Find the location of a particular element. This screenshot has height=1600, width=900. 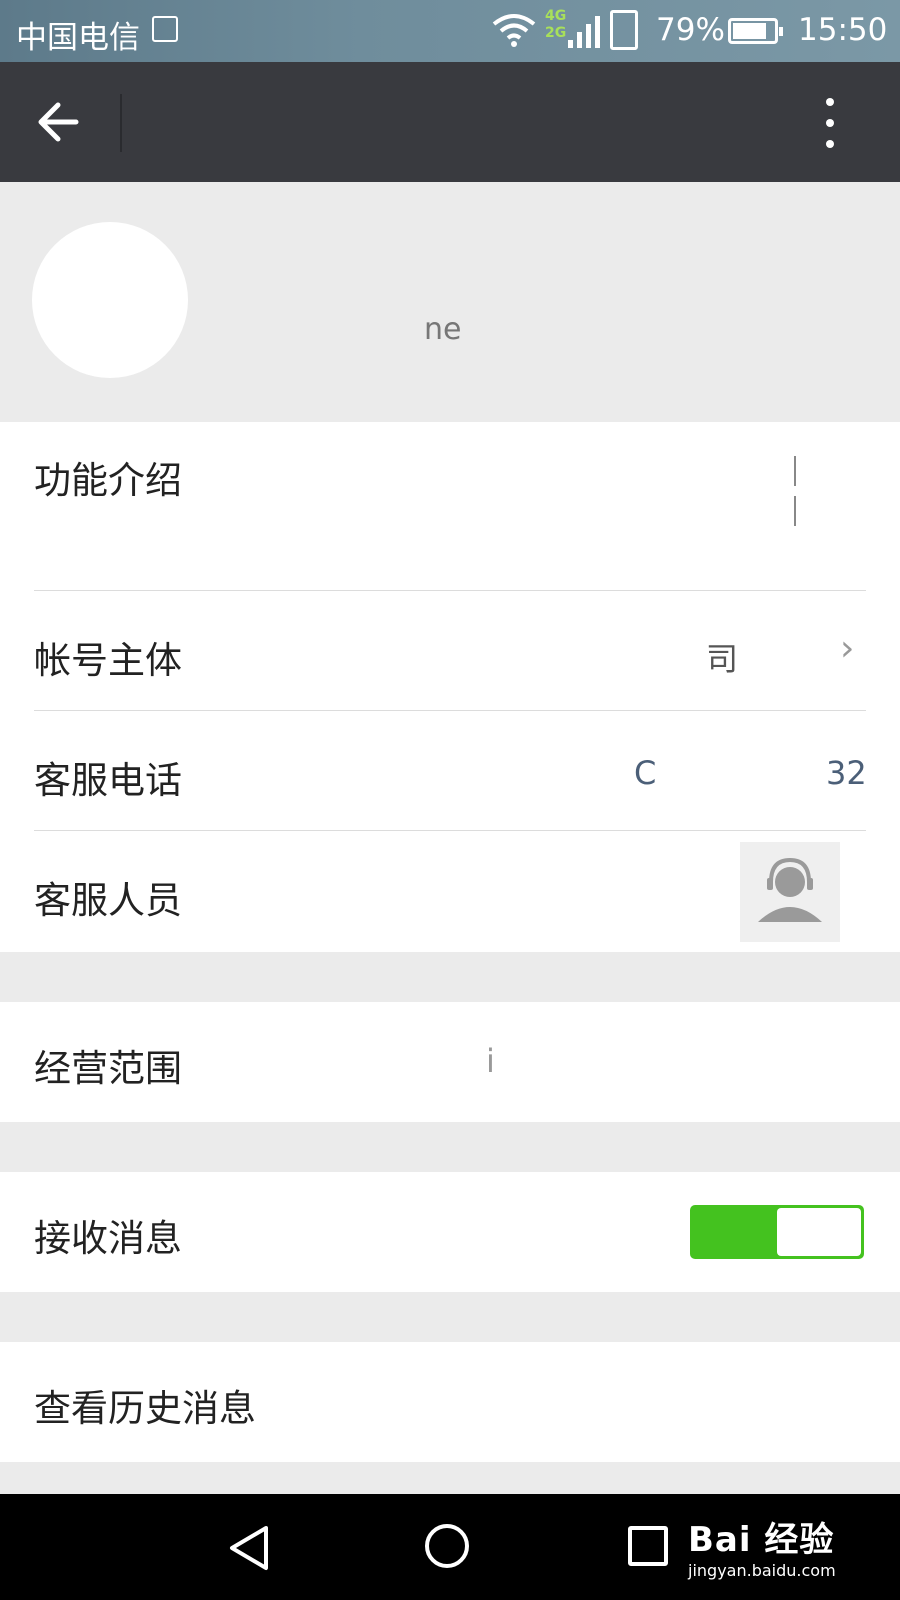

service-phone-value-end: 32 is located at coordinates (846, 773).